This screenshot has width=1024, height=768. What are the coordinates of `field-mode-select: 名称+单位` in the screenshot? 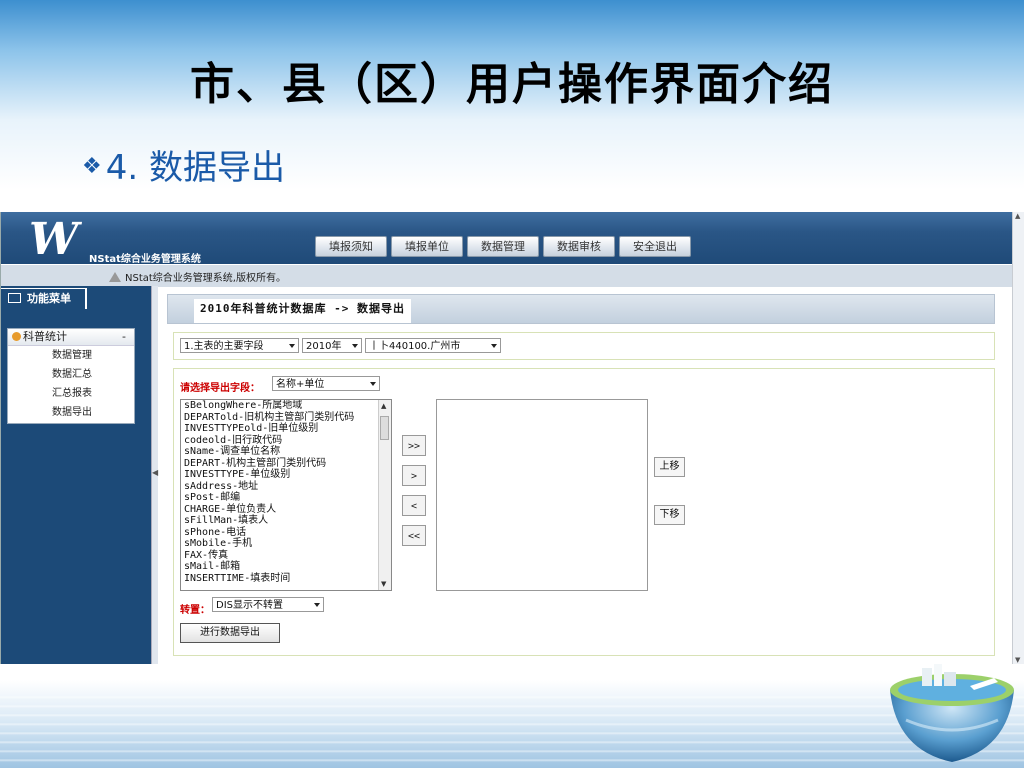 It's located at (326, 383).